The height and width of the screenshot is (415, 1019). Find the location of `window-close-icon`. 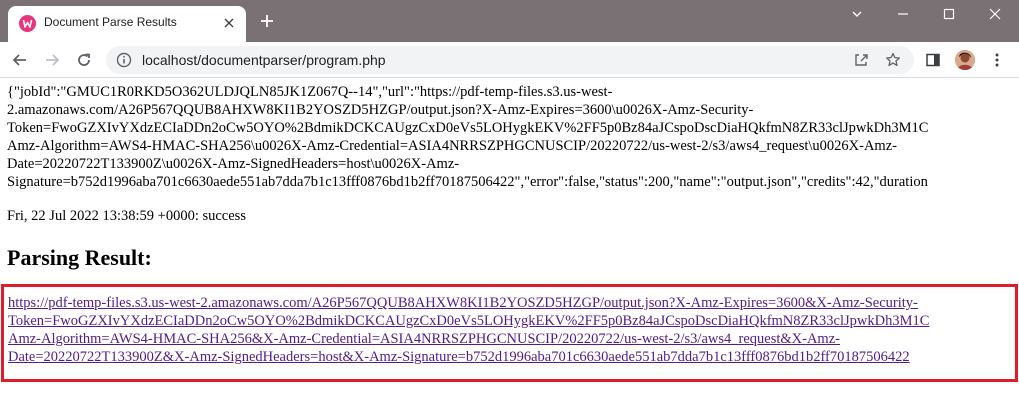

window-close-icon is located at coordinates (995, 14).